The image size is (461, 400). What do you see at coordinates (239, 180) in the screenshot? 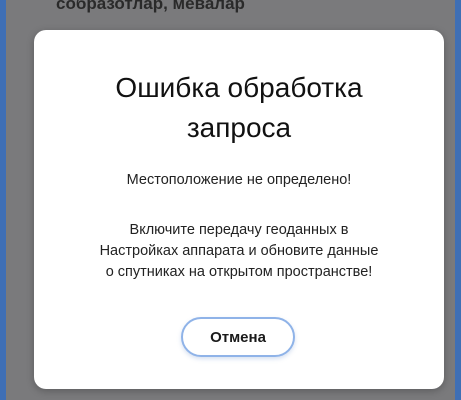
I see `dialog-message: Местоположение не определено!` at bounding box center [239, 180].